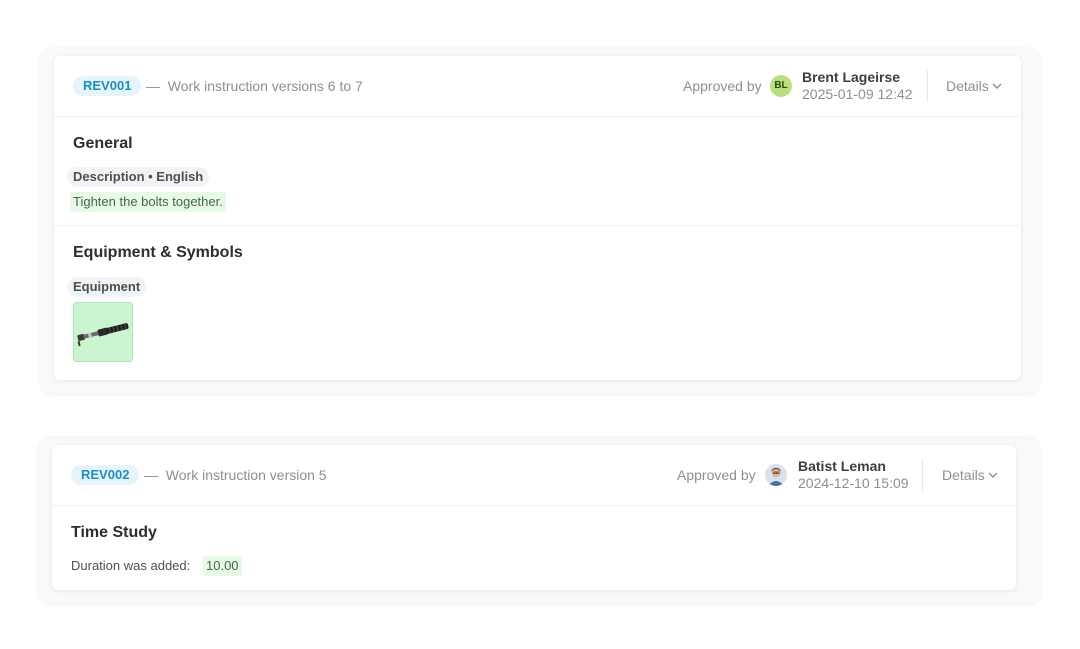 The width and height of the screenshot is (1080, 649). I want to click on equipment-thumbnail, so click(103, 332).